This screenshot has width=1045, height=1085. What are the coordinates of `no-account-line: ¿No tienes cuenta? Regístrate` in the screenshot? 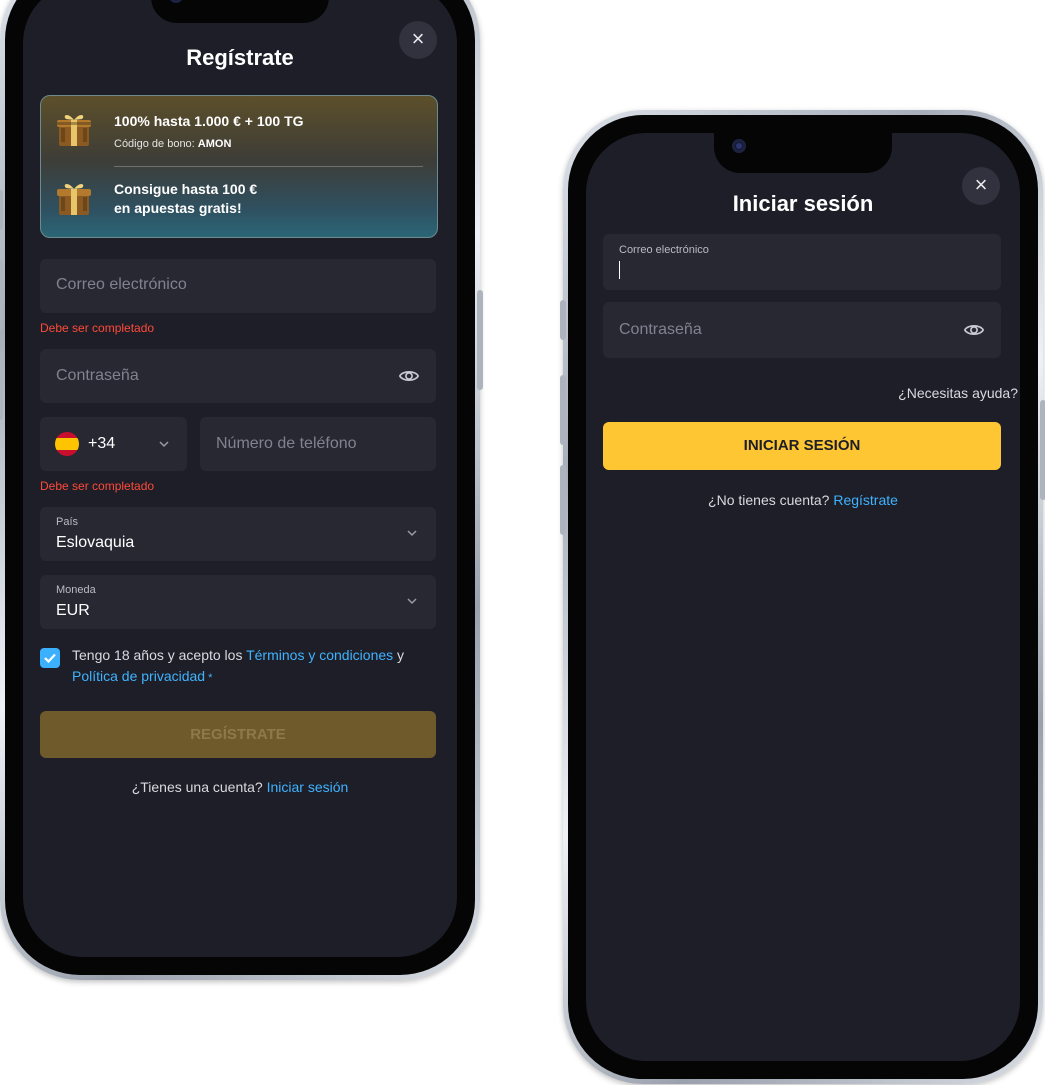 It's located at (803, 500).